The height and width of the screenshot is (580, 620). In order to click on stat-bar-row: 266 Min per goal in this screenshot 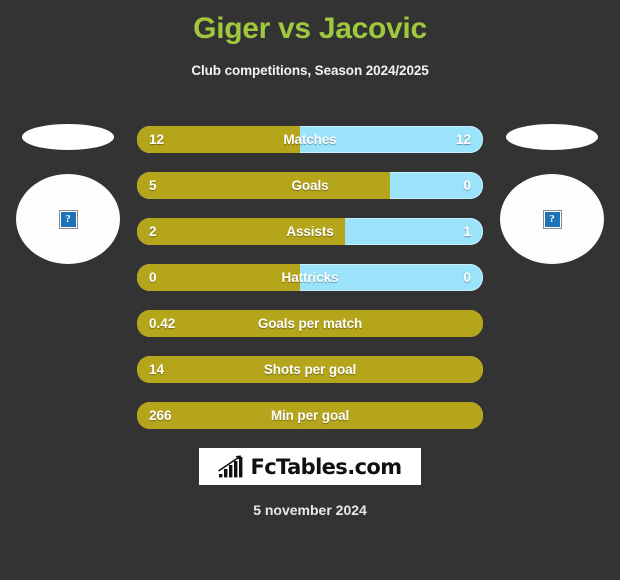, I will do `click(310, 415)`.